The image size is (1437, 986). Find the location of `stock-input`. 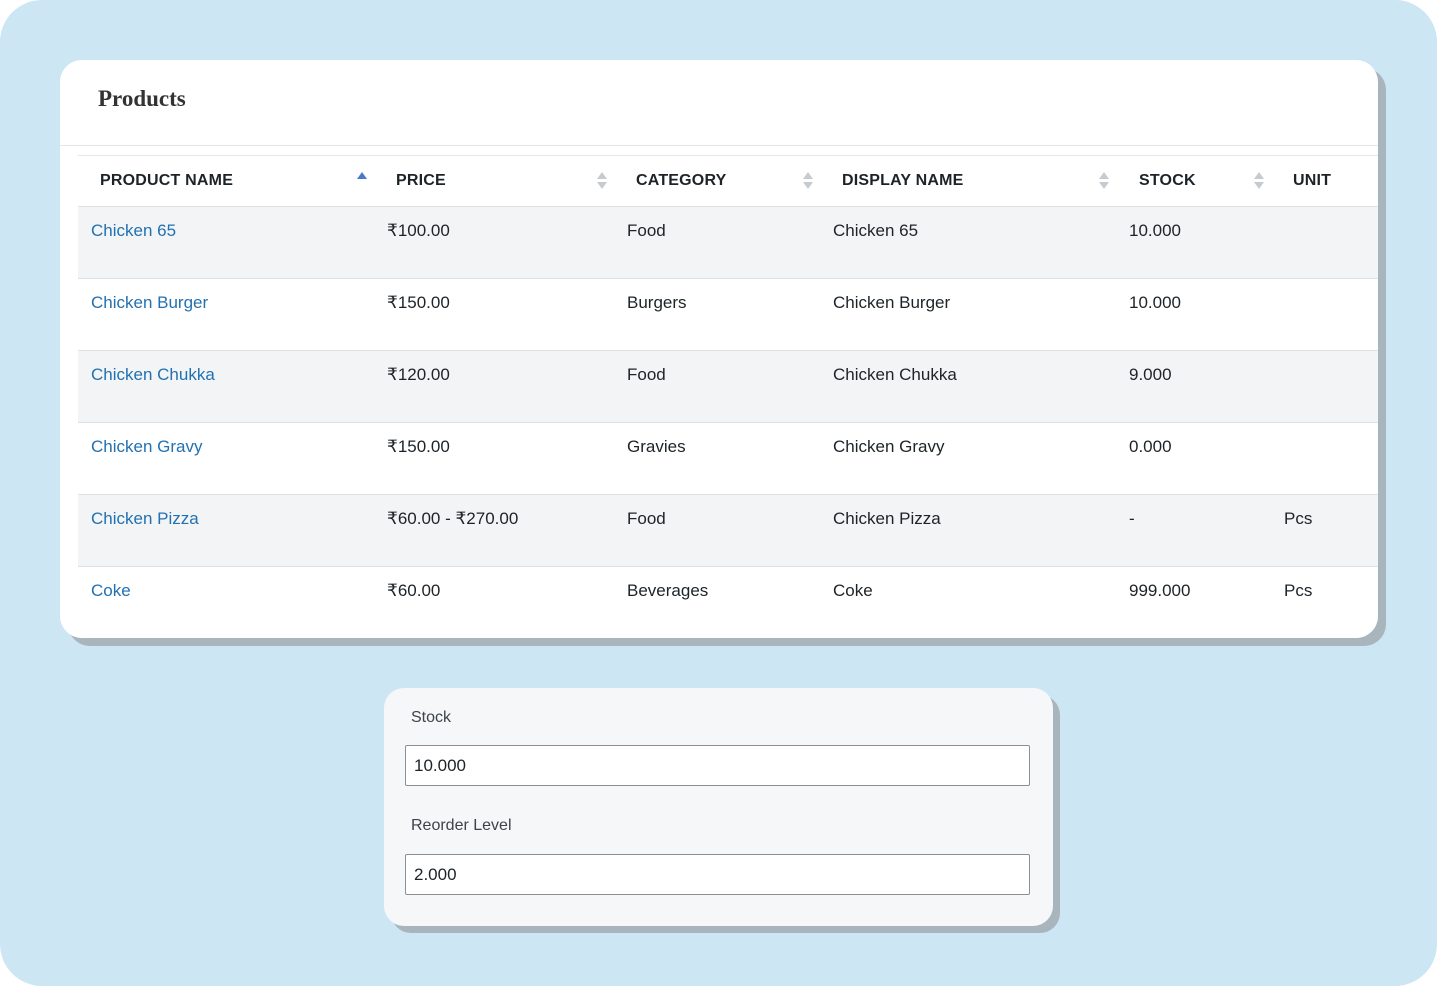

stock-input is located at coordinates (717, 765).